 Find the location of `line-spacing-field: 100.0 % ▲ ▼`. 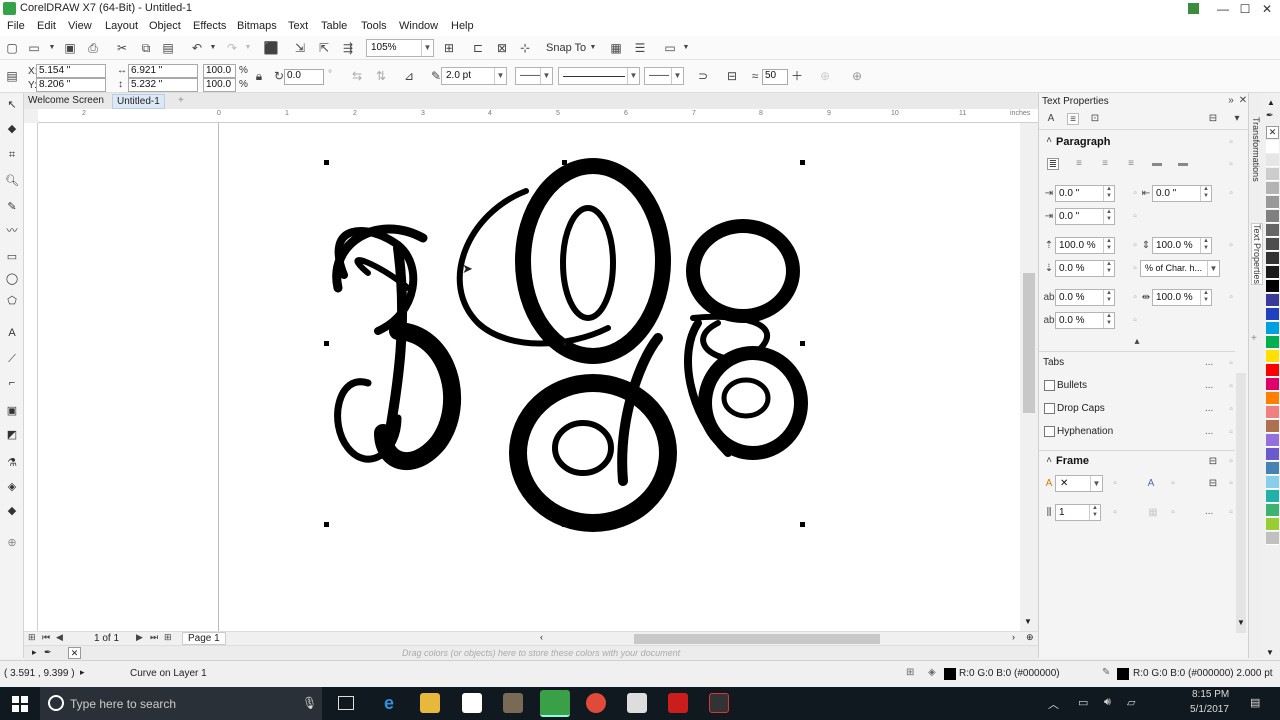

line-spacing-field: 100.0 % ▲ ▼ is located at coordinates (1182, 245).